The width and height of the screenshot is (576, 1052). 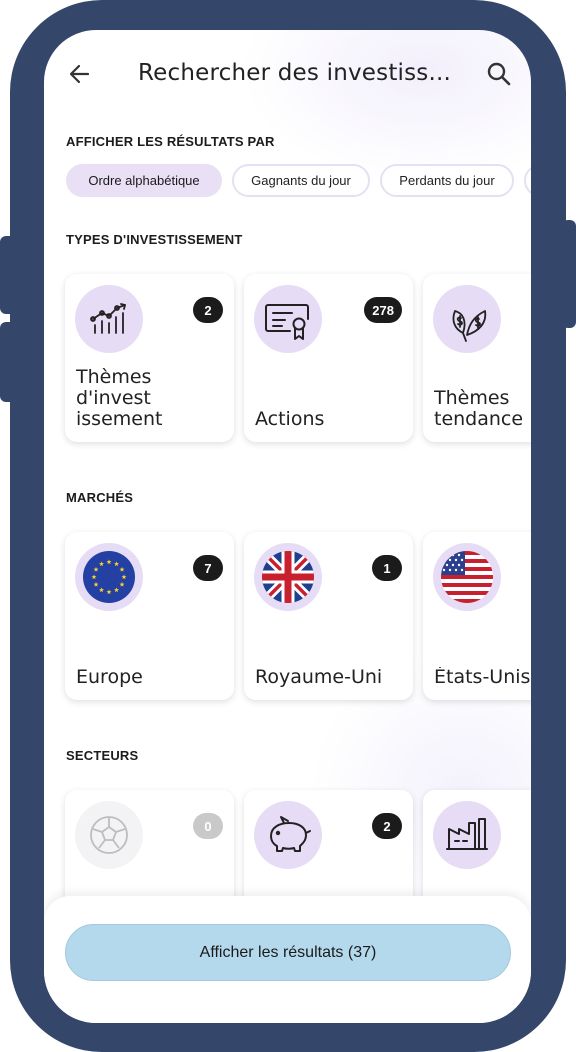 What do you see at coordinates (328, 616) in the screenshot?
I see `market-card-uk: 1 Royaume-Uni` at bounding box center [328, 616].